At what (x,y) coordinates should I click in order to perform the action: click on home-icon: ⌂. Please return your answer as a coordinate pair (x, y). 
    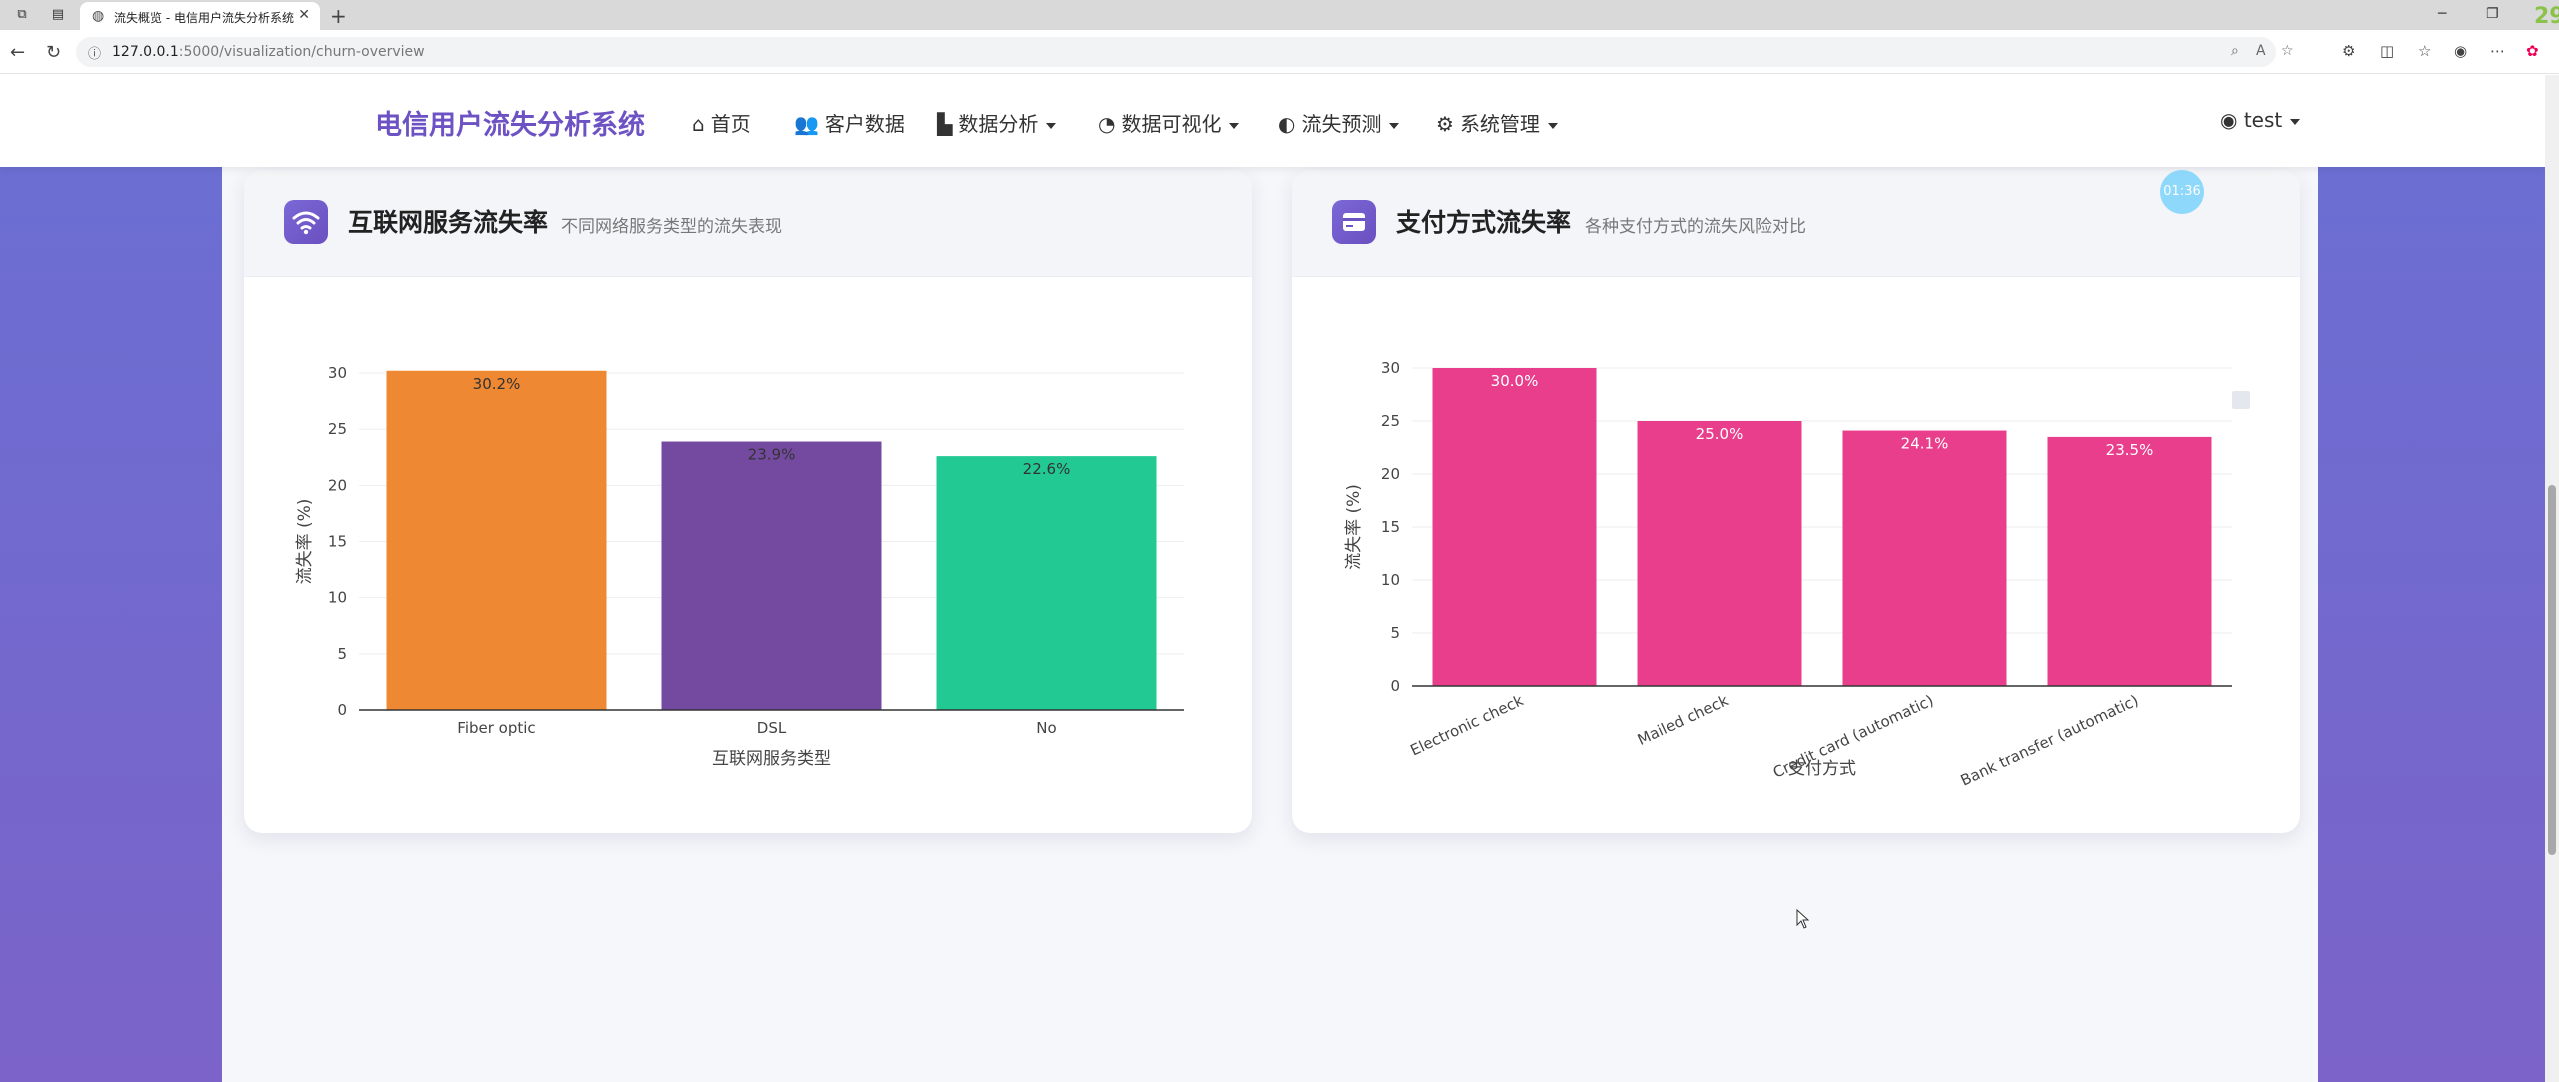
    Looking at the image, I should click on (698, 124).